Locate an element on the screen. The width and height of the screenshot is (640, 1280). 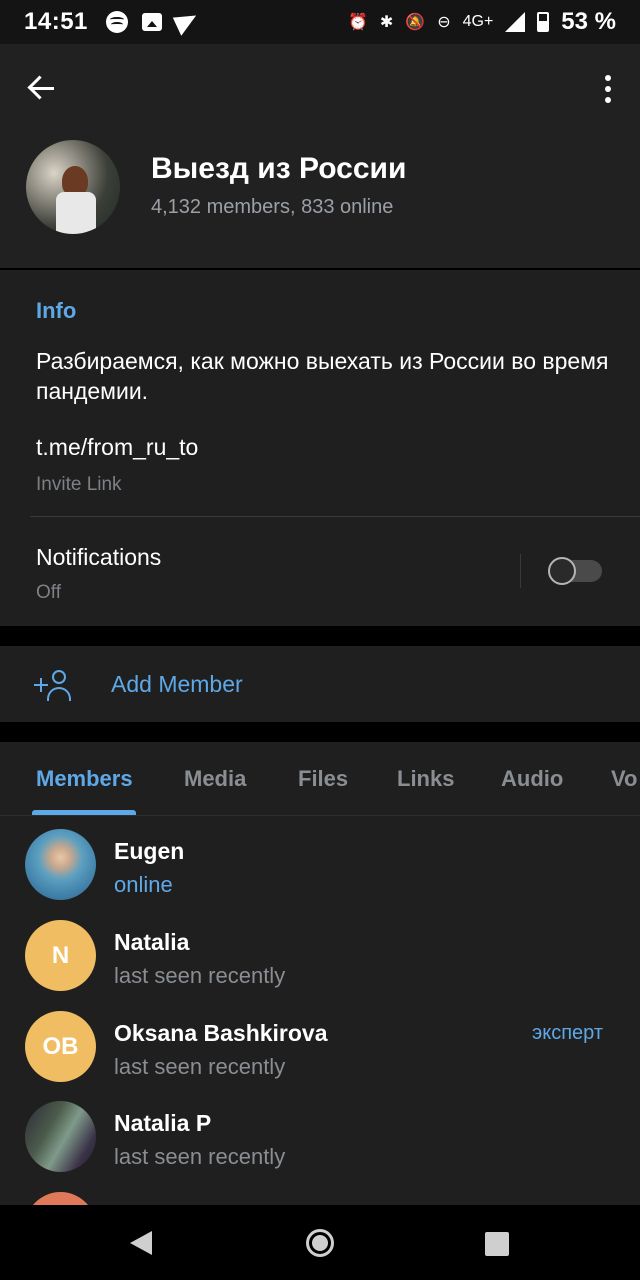
list-item is located at coordinates (320, 1192).